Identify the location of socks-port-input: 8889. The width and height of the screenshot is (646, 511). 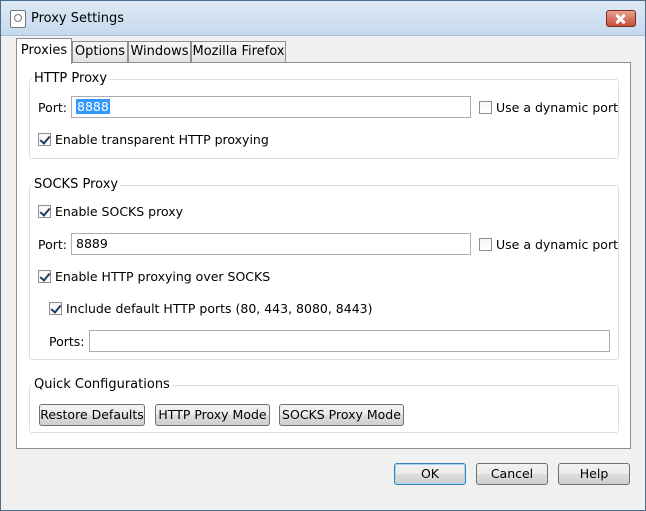
(271, 244).